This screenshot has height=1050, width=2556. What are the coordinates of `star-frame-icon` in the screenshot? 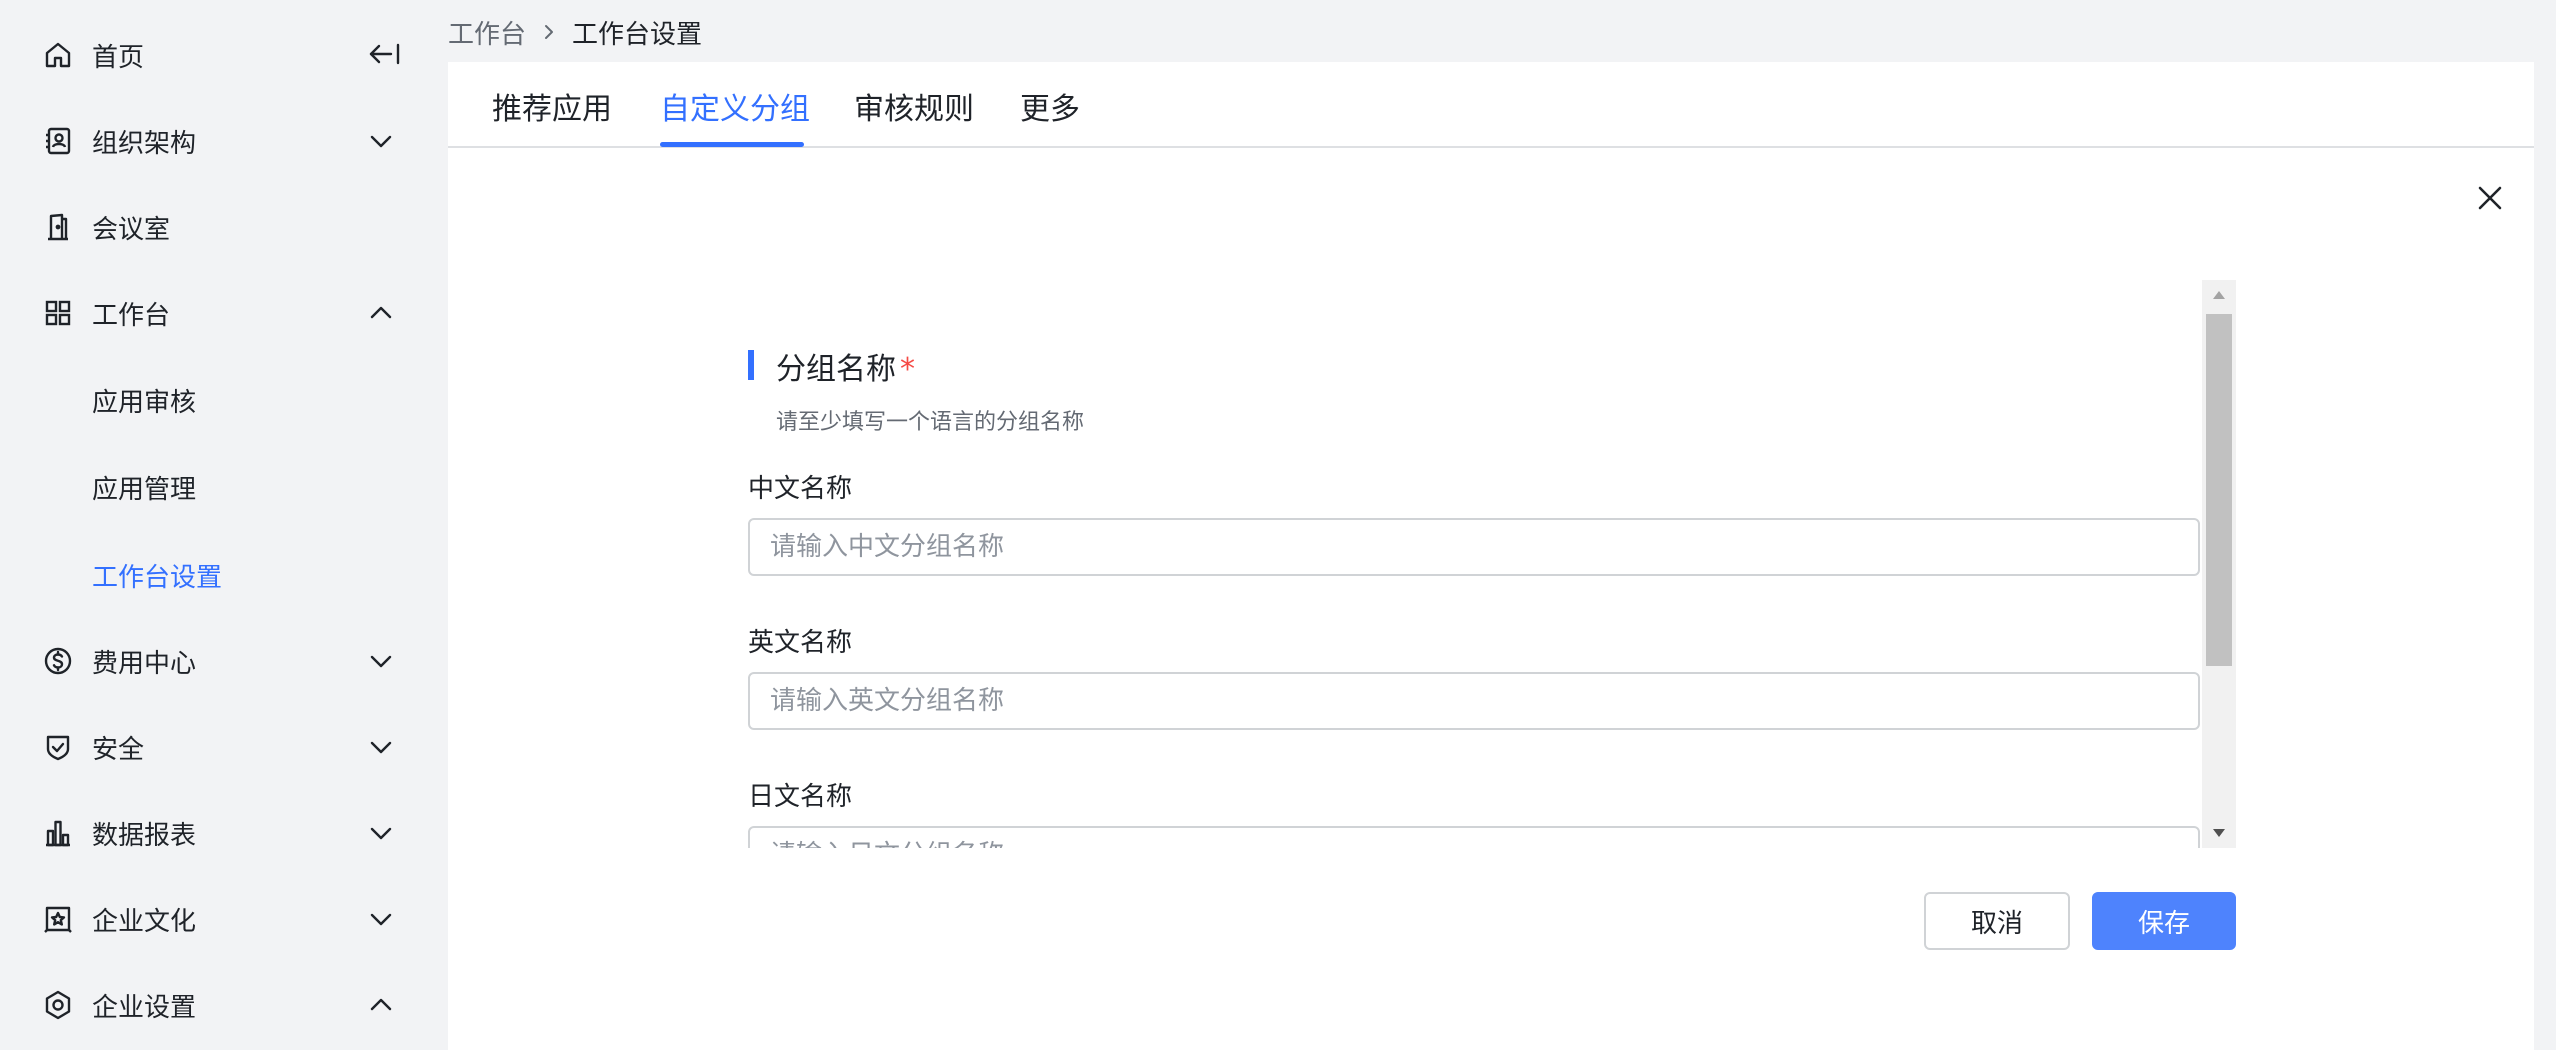 It's located at (58, 919).